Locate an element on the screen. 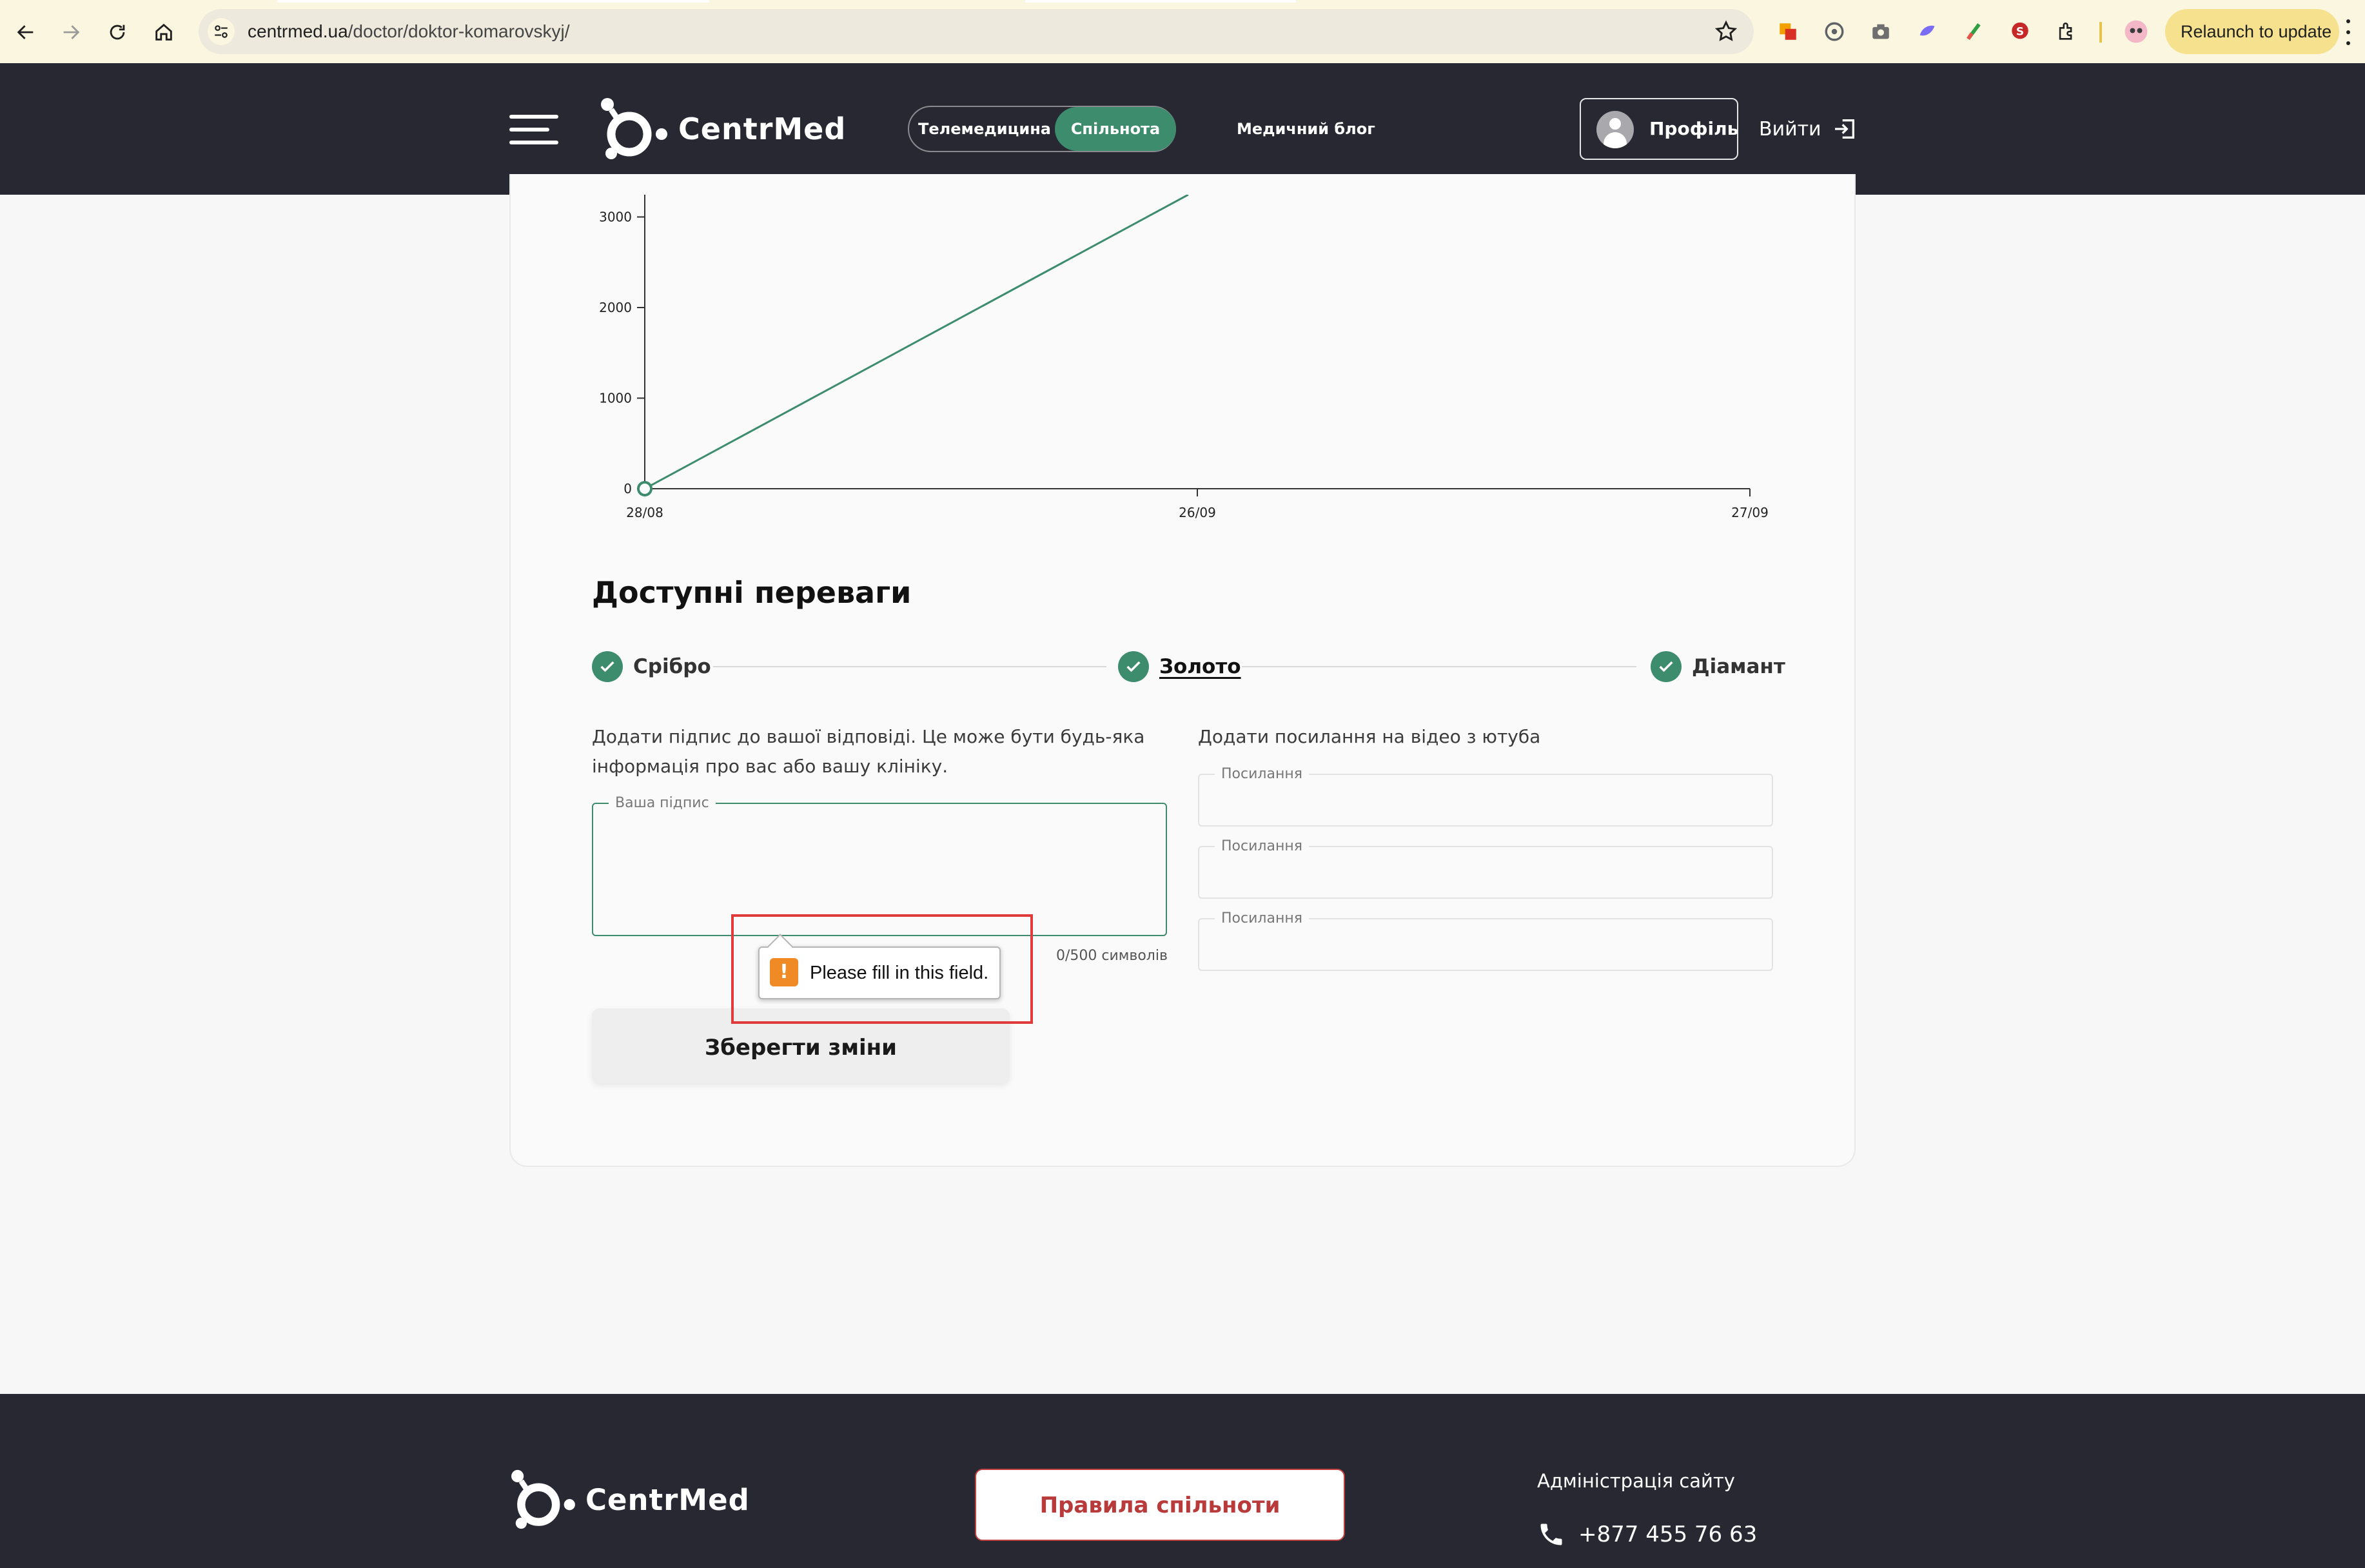  signature-label: Ваша підпис is located at coordinates (662, 803).